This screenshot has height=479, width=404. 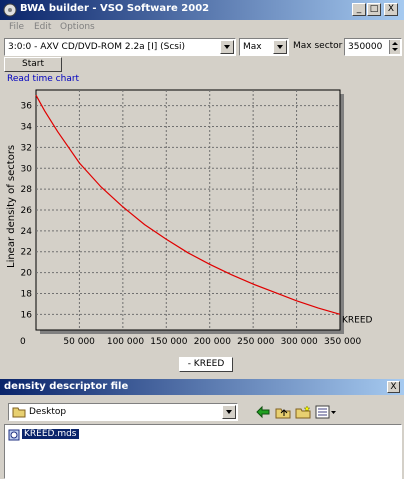 What do you see at coordinates (125, 342) in the screenshot?
I see `x-tick-label: 100 000` at bounding box center [125, 342].